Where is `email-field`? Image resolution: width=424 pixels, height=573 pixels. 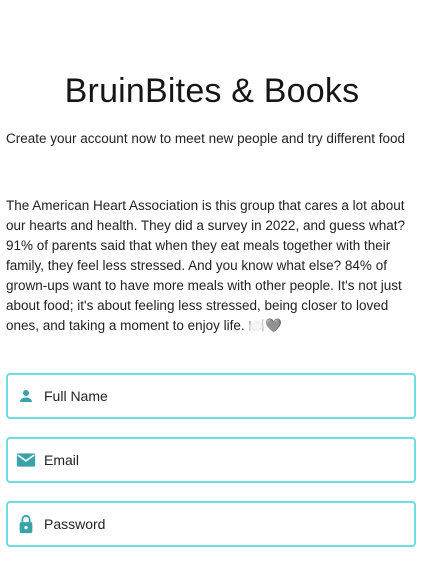 email-field is located at coordinates (211, 460).